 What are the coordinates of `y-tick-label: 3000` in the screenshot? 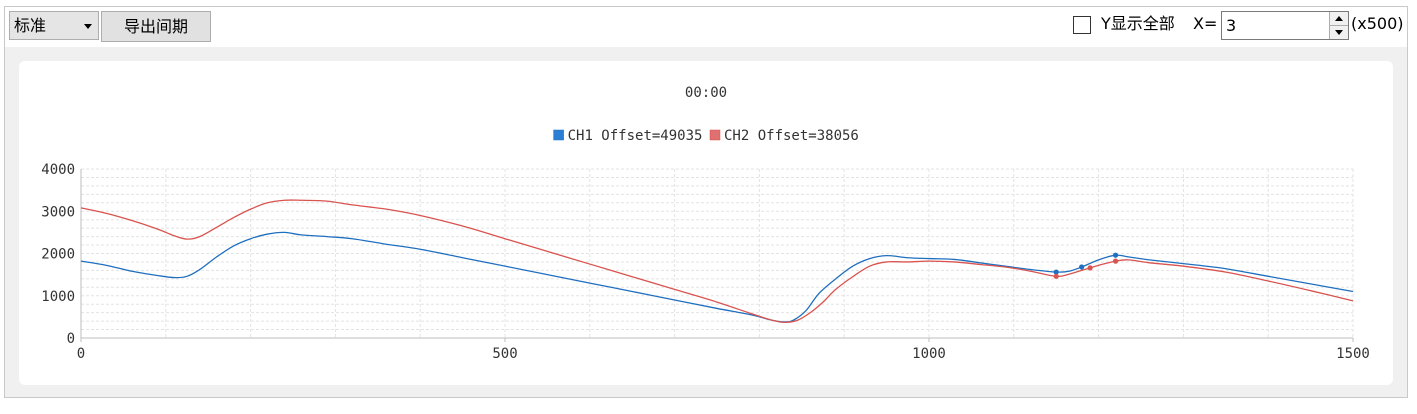 It's located at (58, 212).